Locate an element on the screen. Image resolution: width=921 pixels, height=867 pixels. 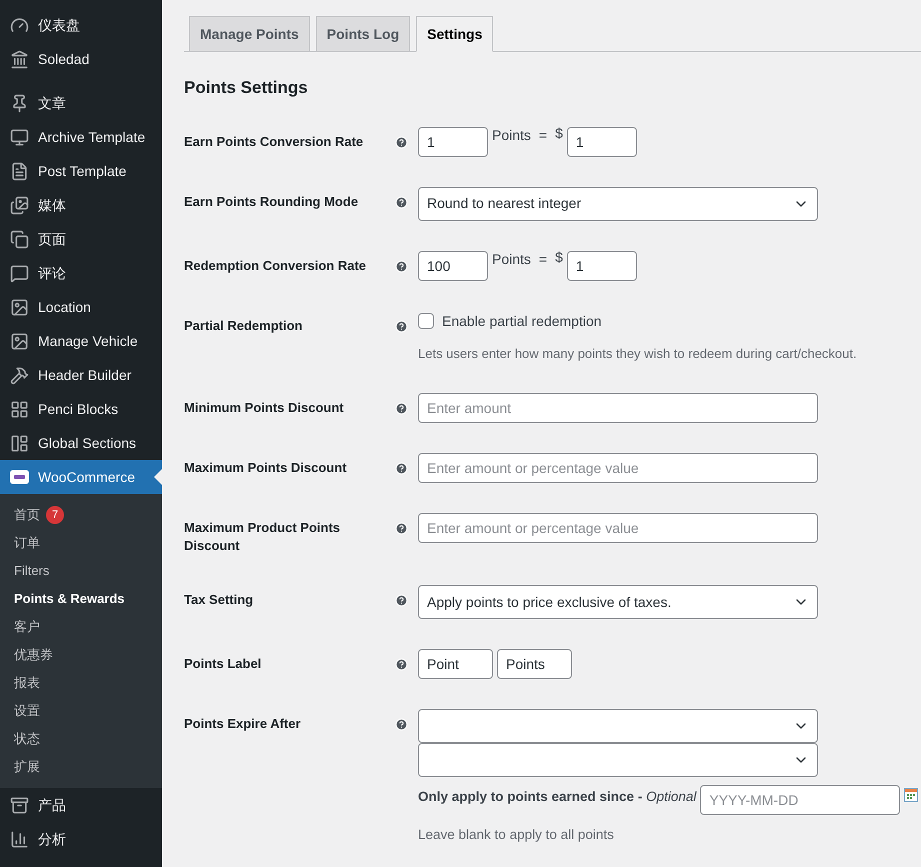
submenu-item: 客户 is located at coordinates (81, 627).